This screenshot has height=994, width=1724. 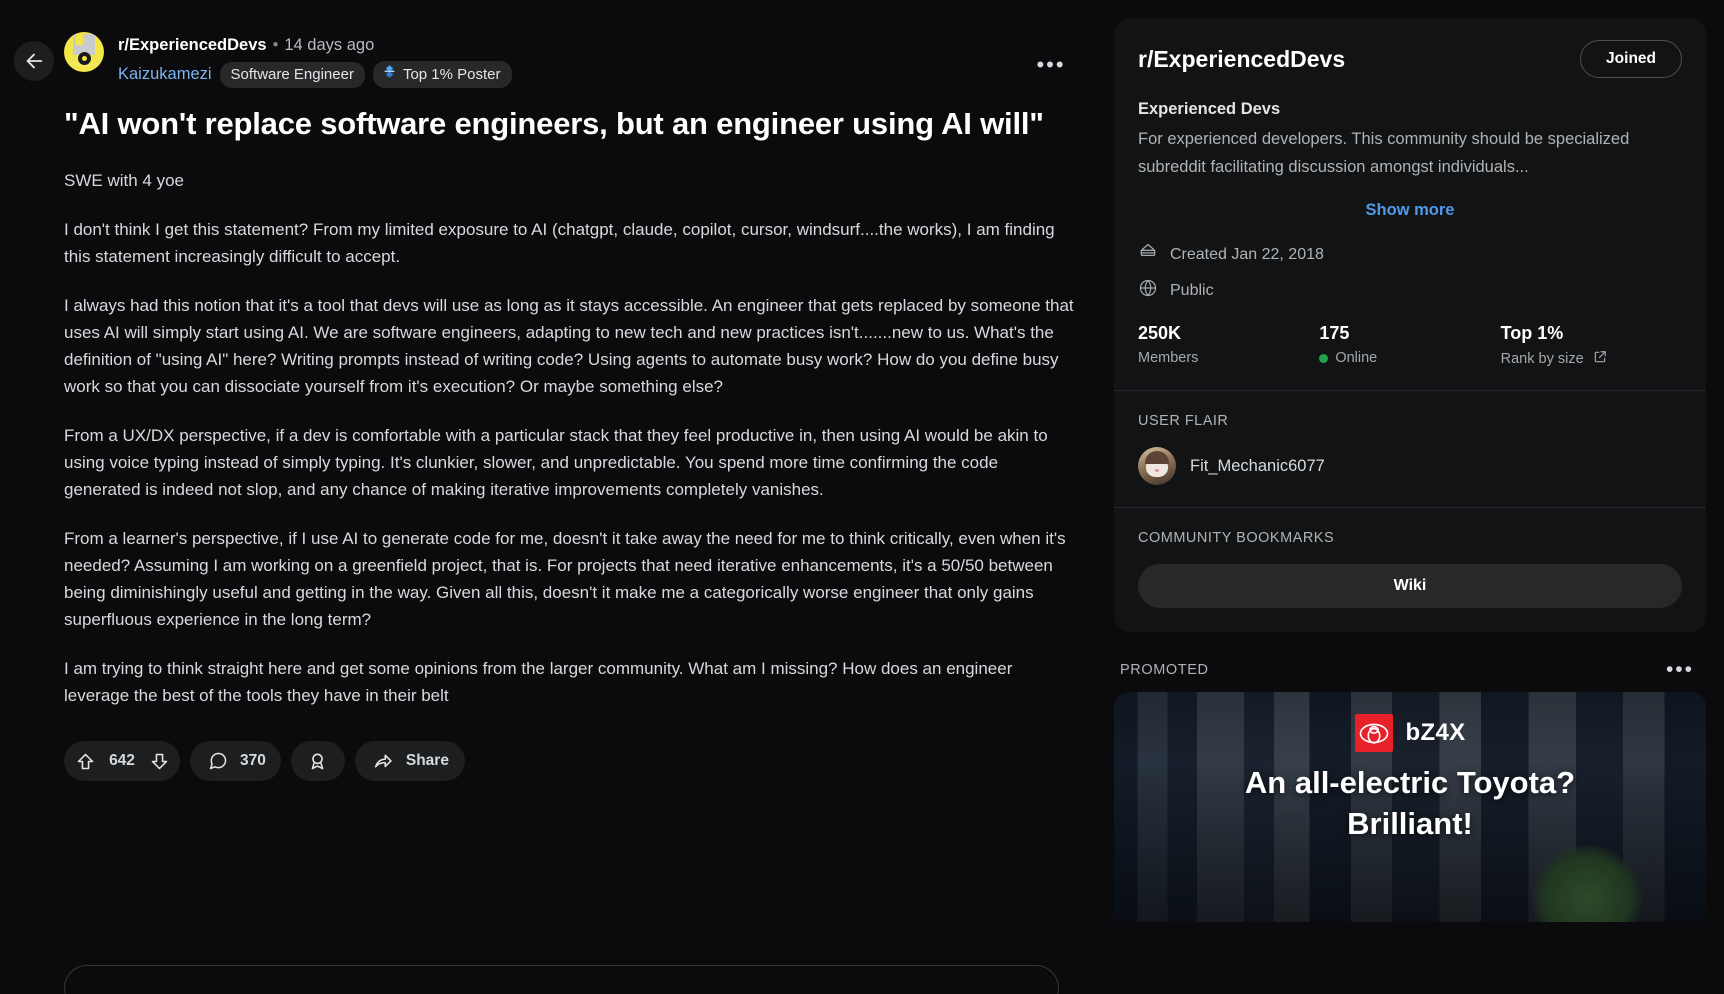 What do you see at coordinates (1680, 669) in the screenshot?
I see `promoted-overflow-button: •••` at bounding box center [1680, 669].